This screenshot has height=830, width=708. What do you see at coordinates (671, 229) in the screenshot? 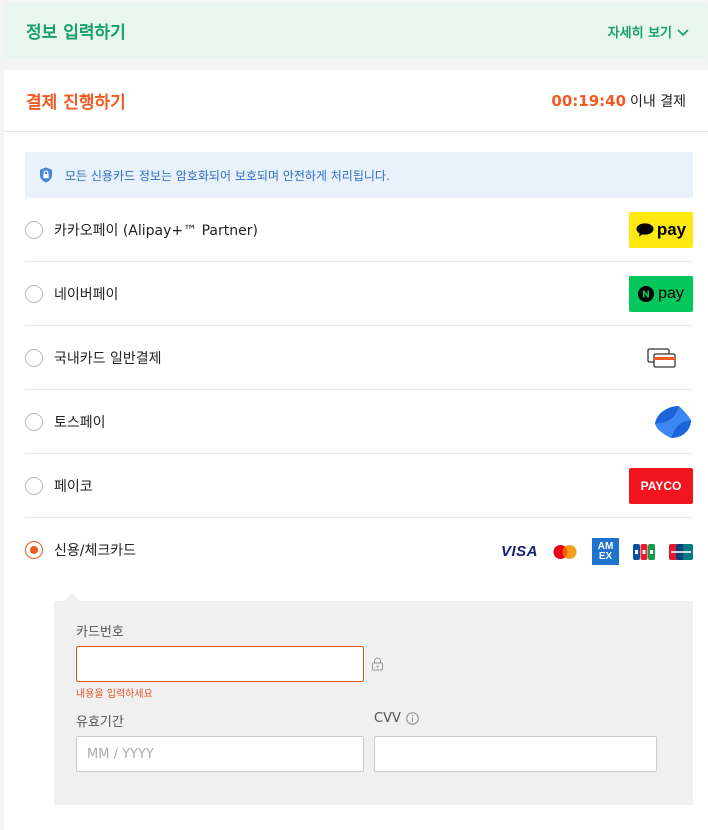
I see `kakaopay-logo-text: pay` at bounding box center [671, 229].